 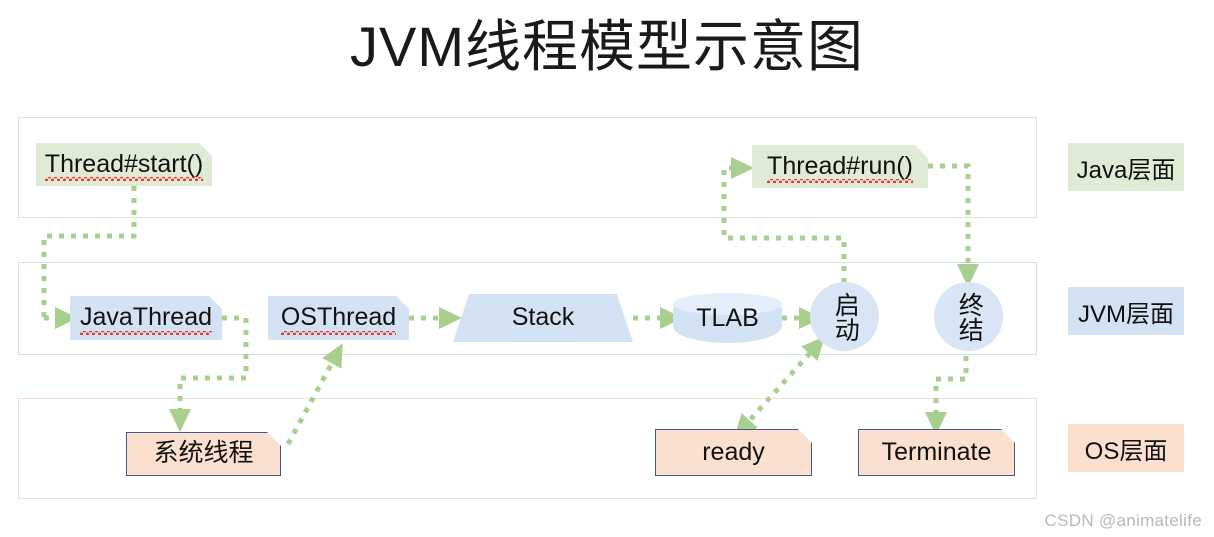 I want to click on node-ready-label: ready, so click(x=733, y=451).